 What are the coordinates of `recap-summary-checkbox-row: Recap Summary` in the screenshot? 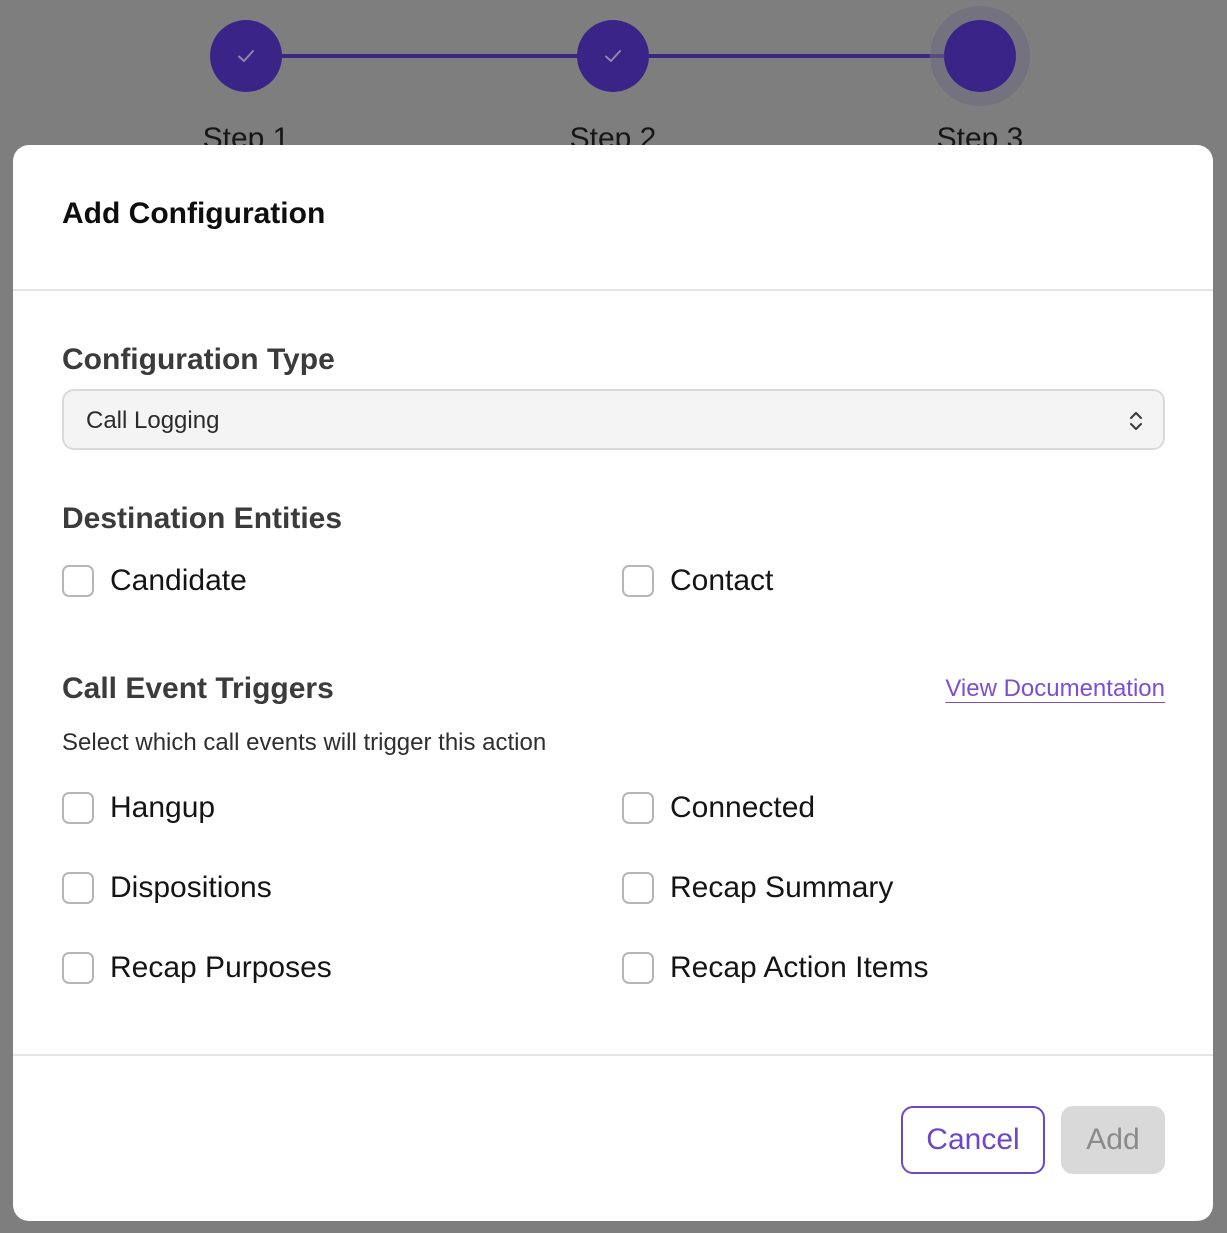 It's located at (757, 888).